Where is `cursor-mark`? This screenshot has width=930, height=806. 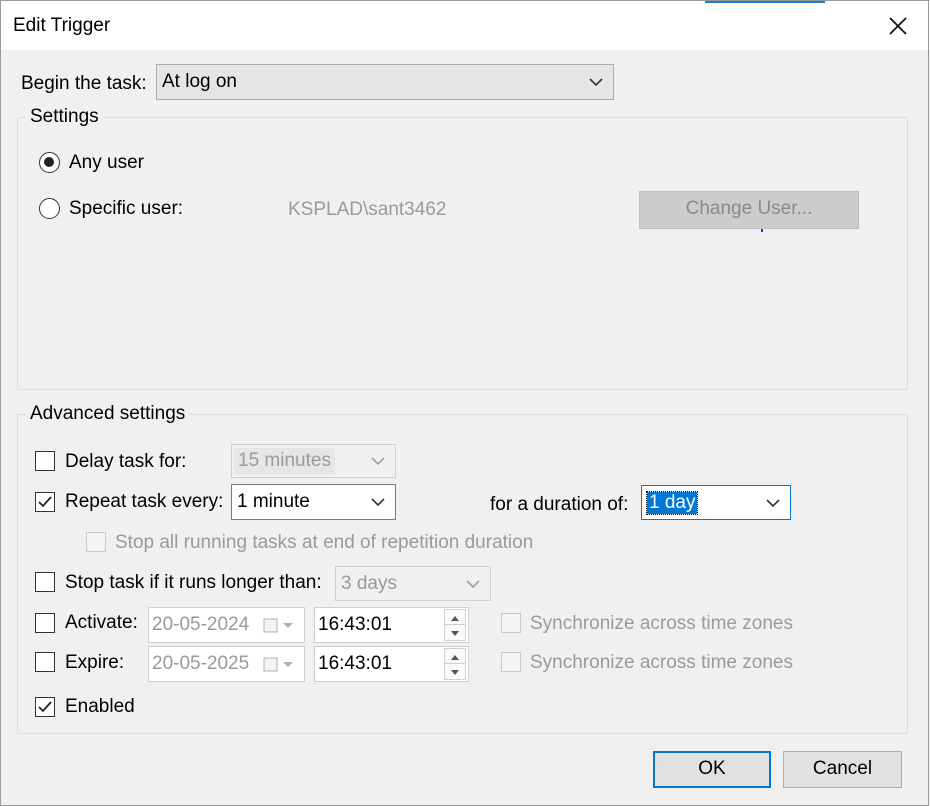 cursor-mark is located at coordinates (762, 230).